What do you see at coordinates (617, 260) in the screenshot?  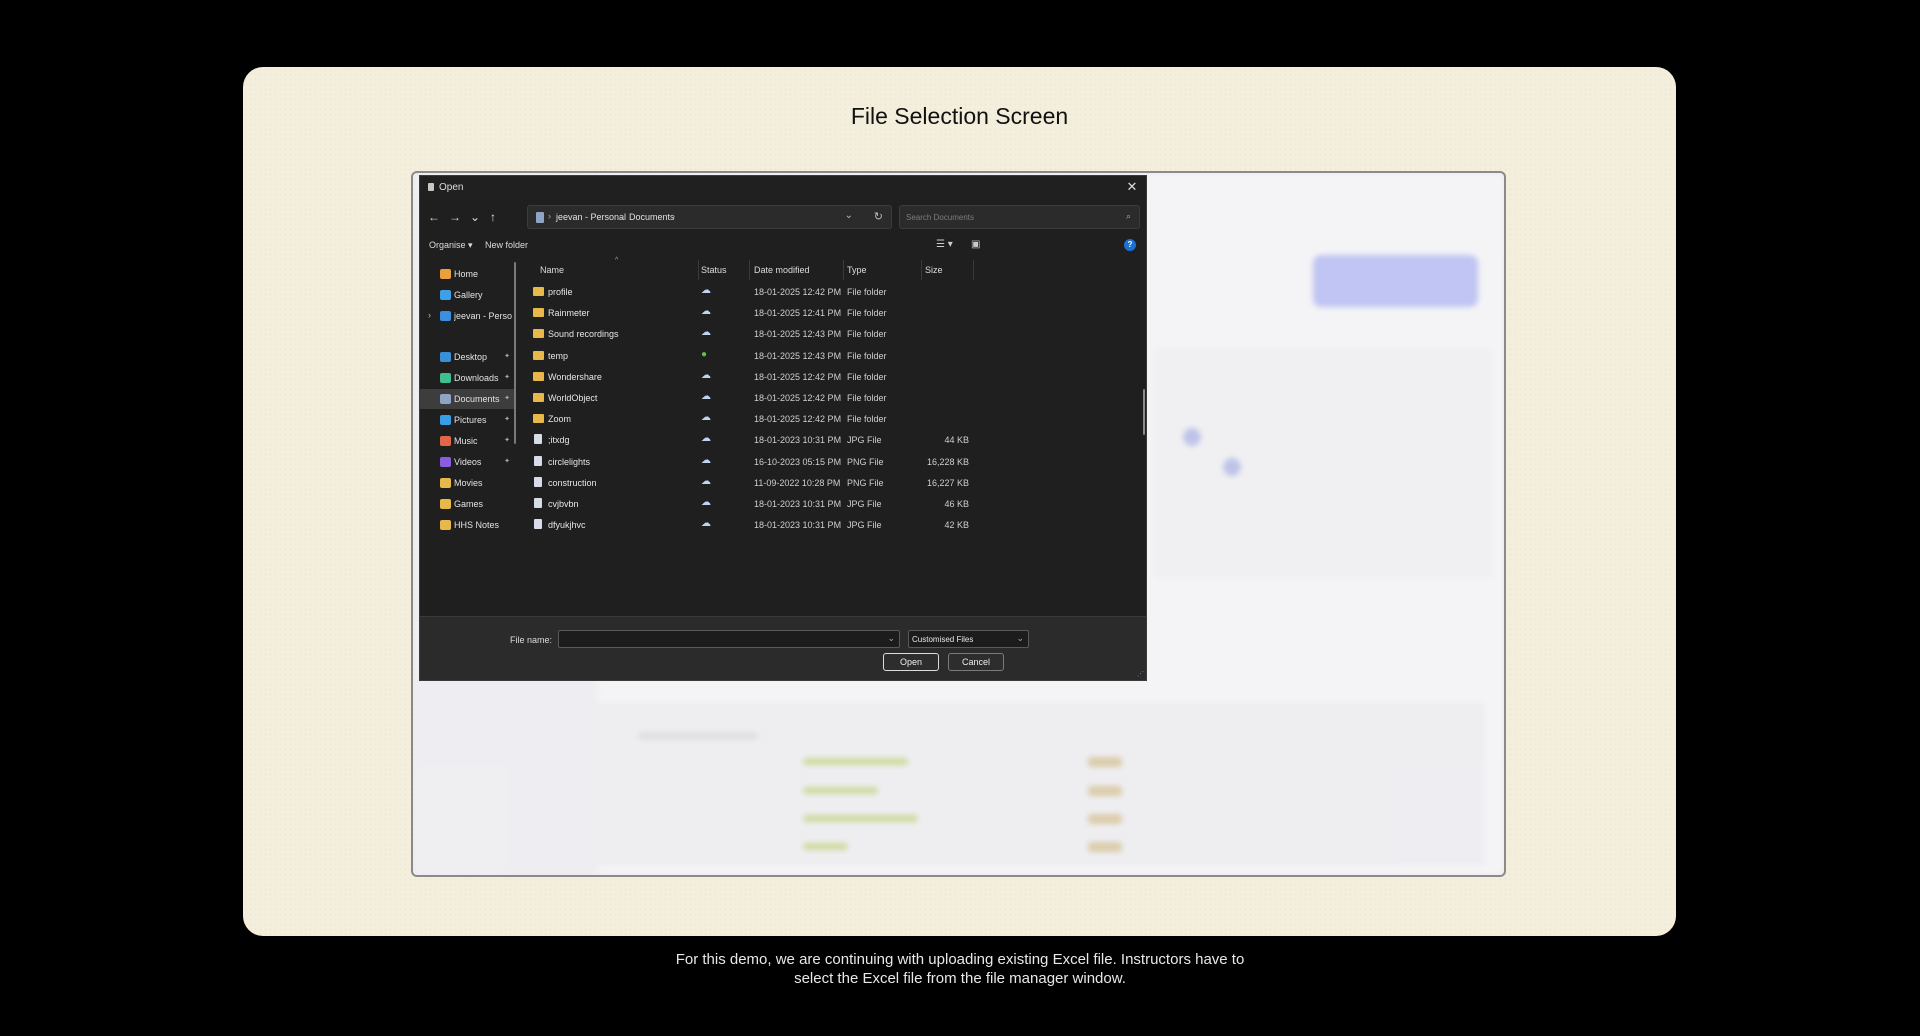 I see `sort-caret-icon: ^` at bounding box center [617, 260].